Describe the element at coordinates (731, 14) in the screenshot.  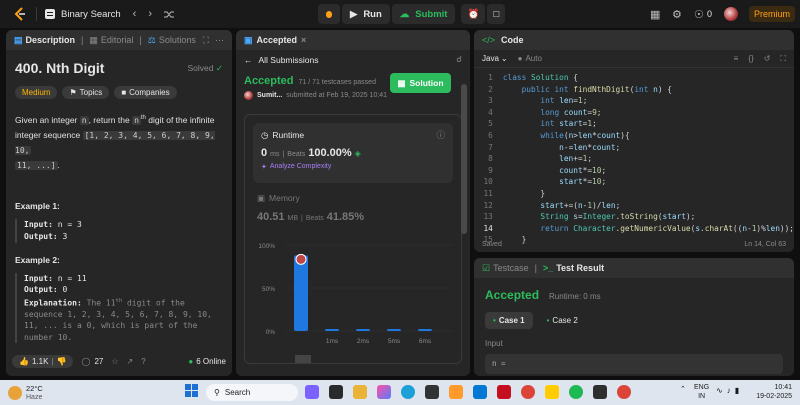
I see `avatar` at that location.